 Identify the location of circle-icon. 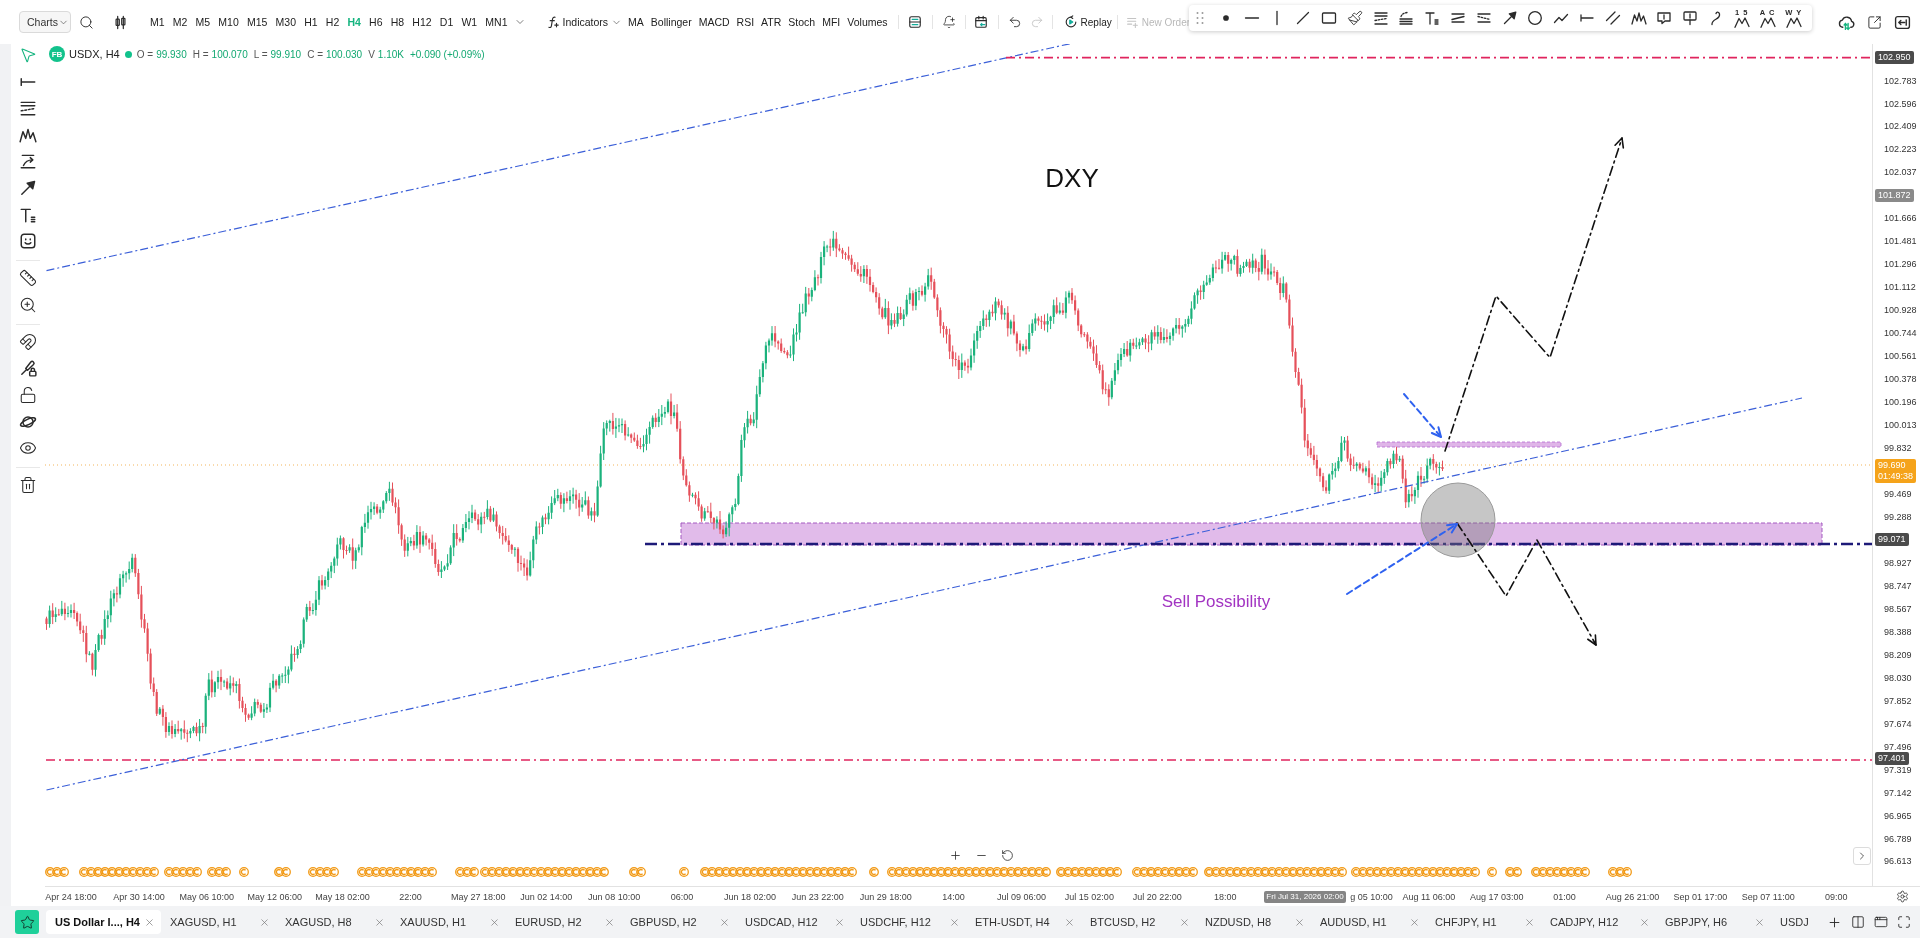
(1535, 18).